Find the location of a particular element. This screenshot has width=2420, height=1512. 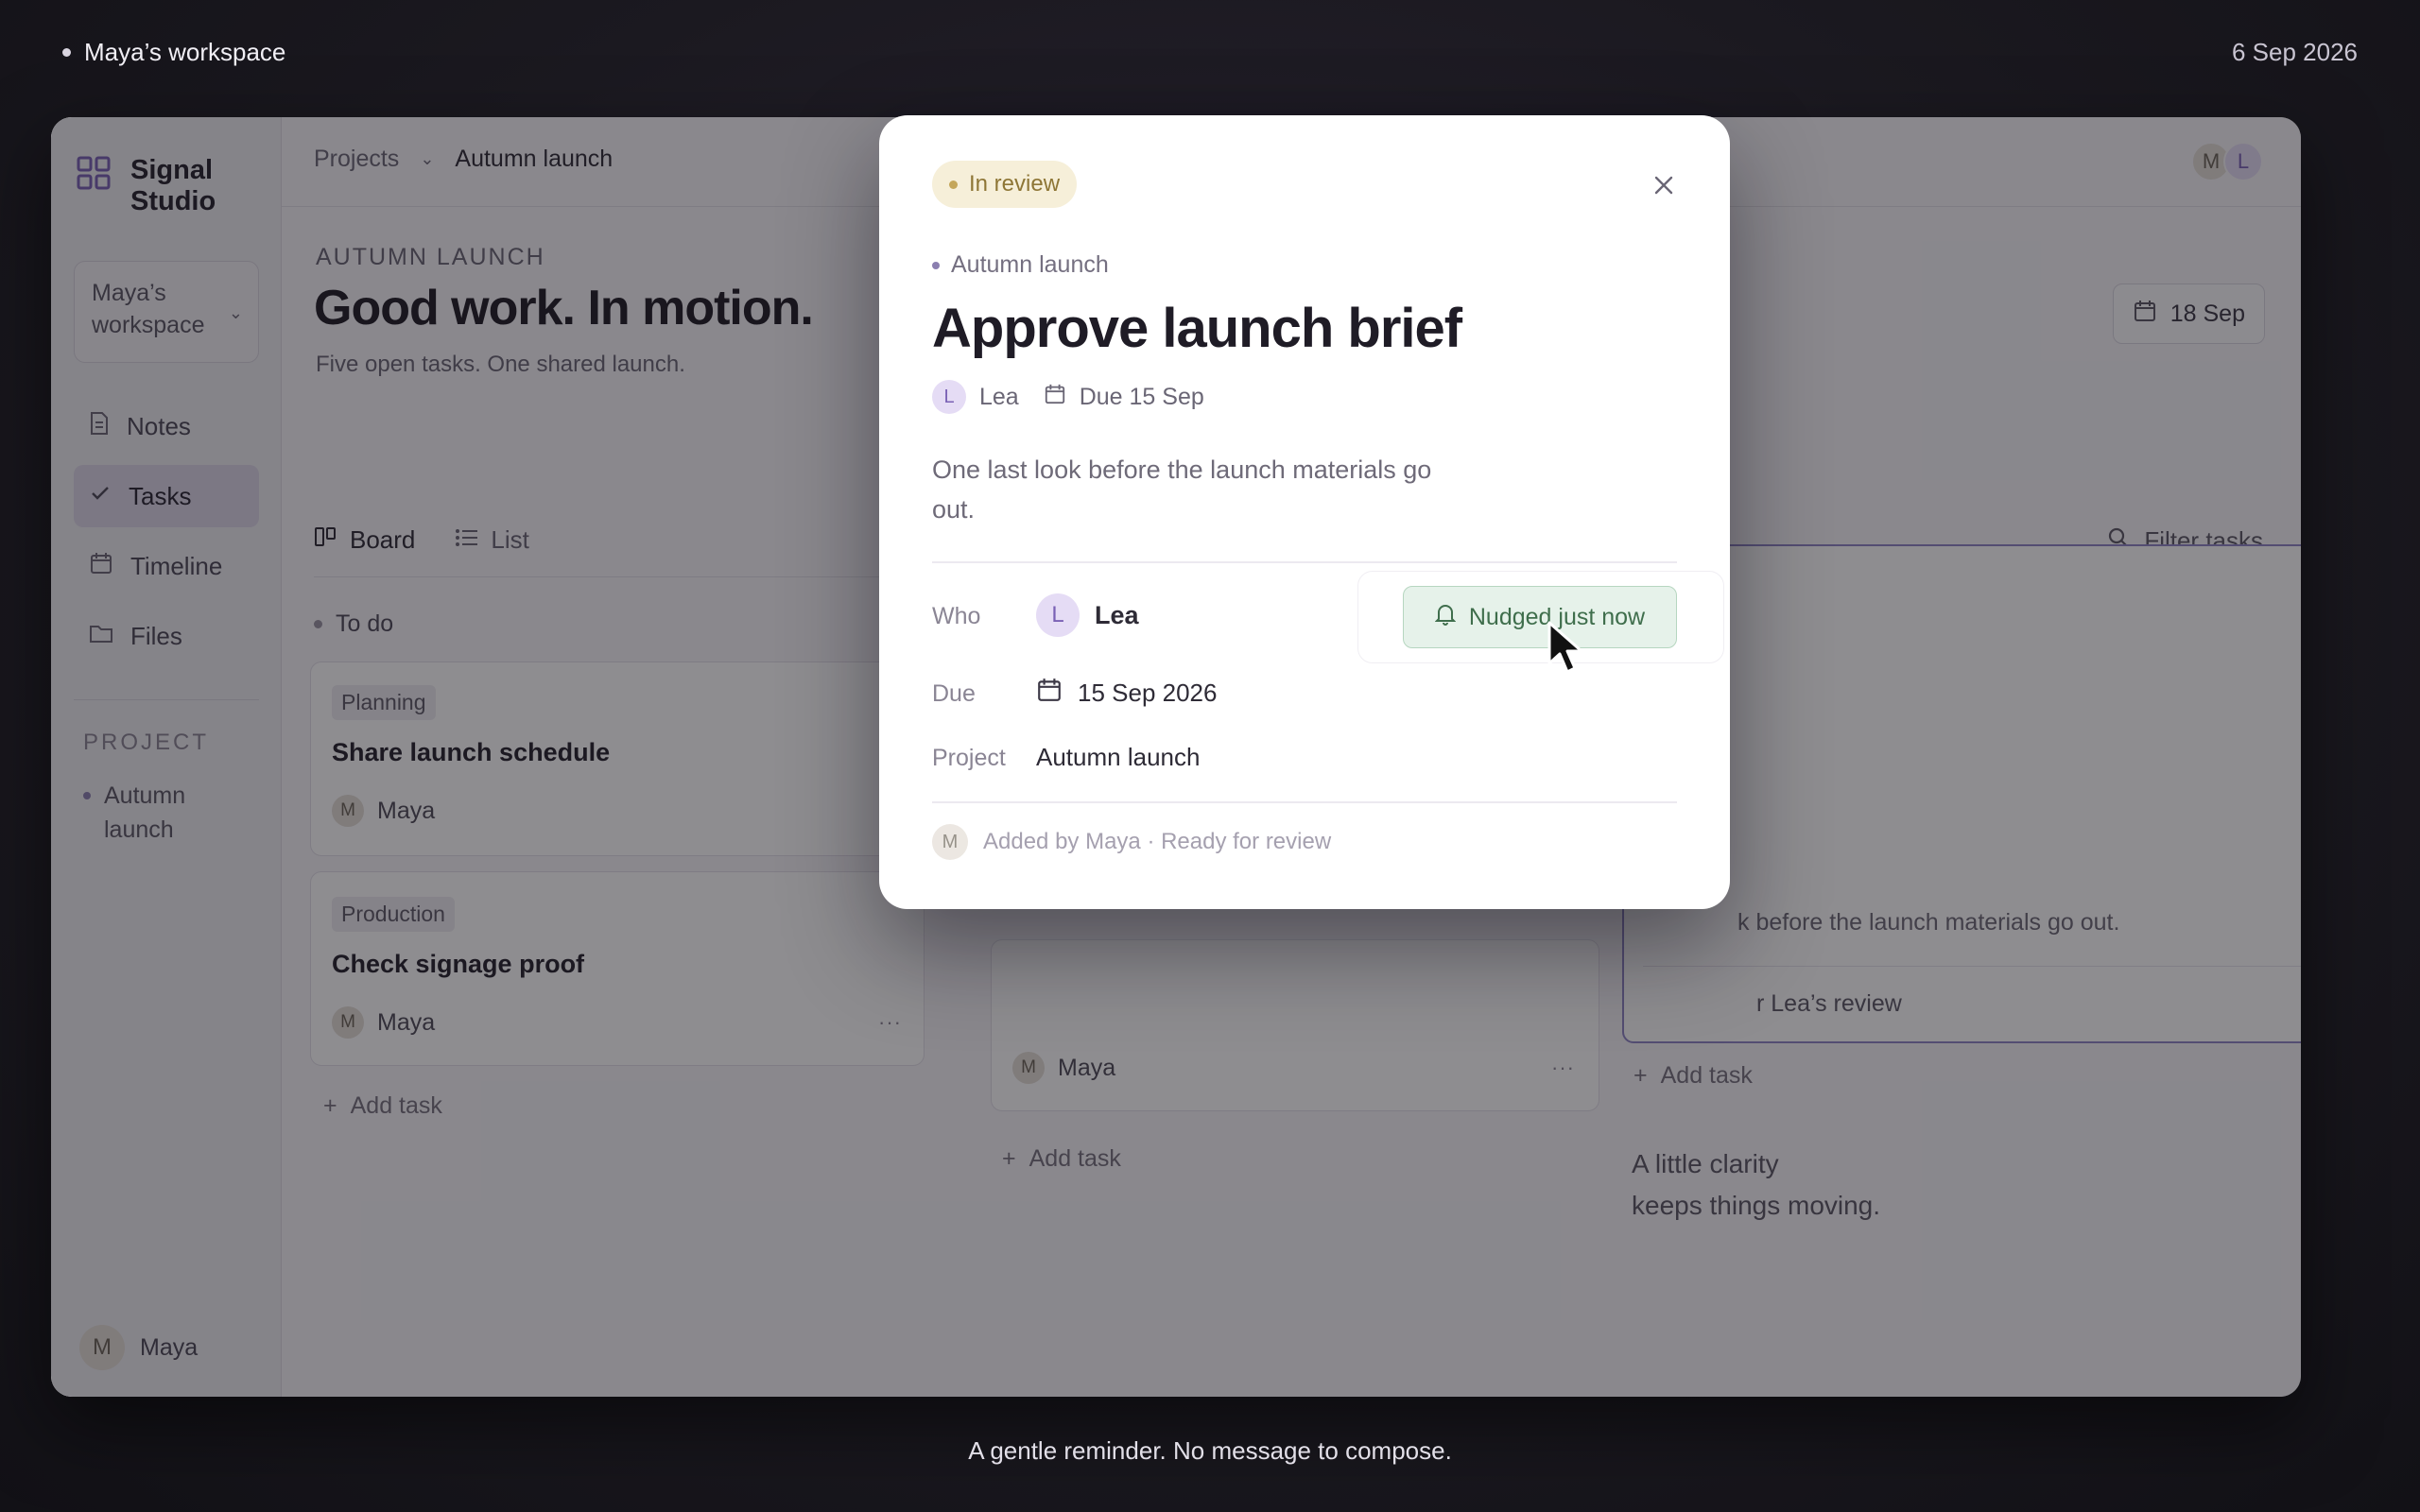

due-label: Due is located at coordinates (954, 693).